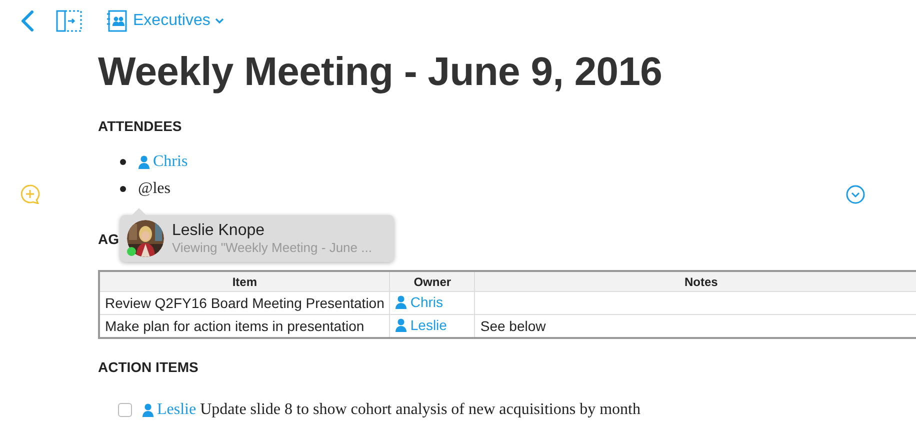 Image resolution: width=916 pixels, height=438 pixels. Describe the element at coordinates (432, 281) in the screenshot. I see `column-header: Owner` at that location.